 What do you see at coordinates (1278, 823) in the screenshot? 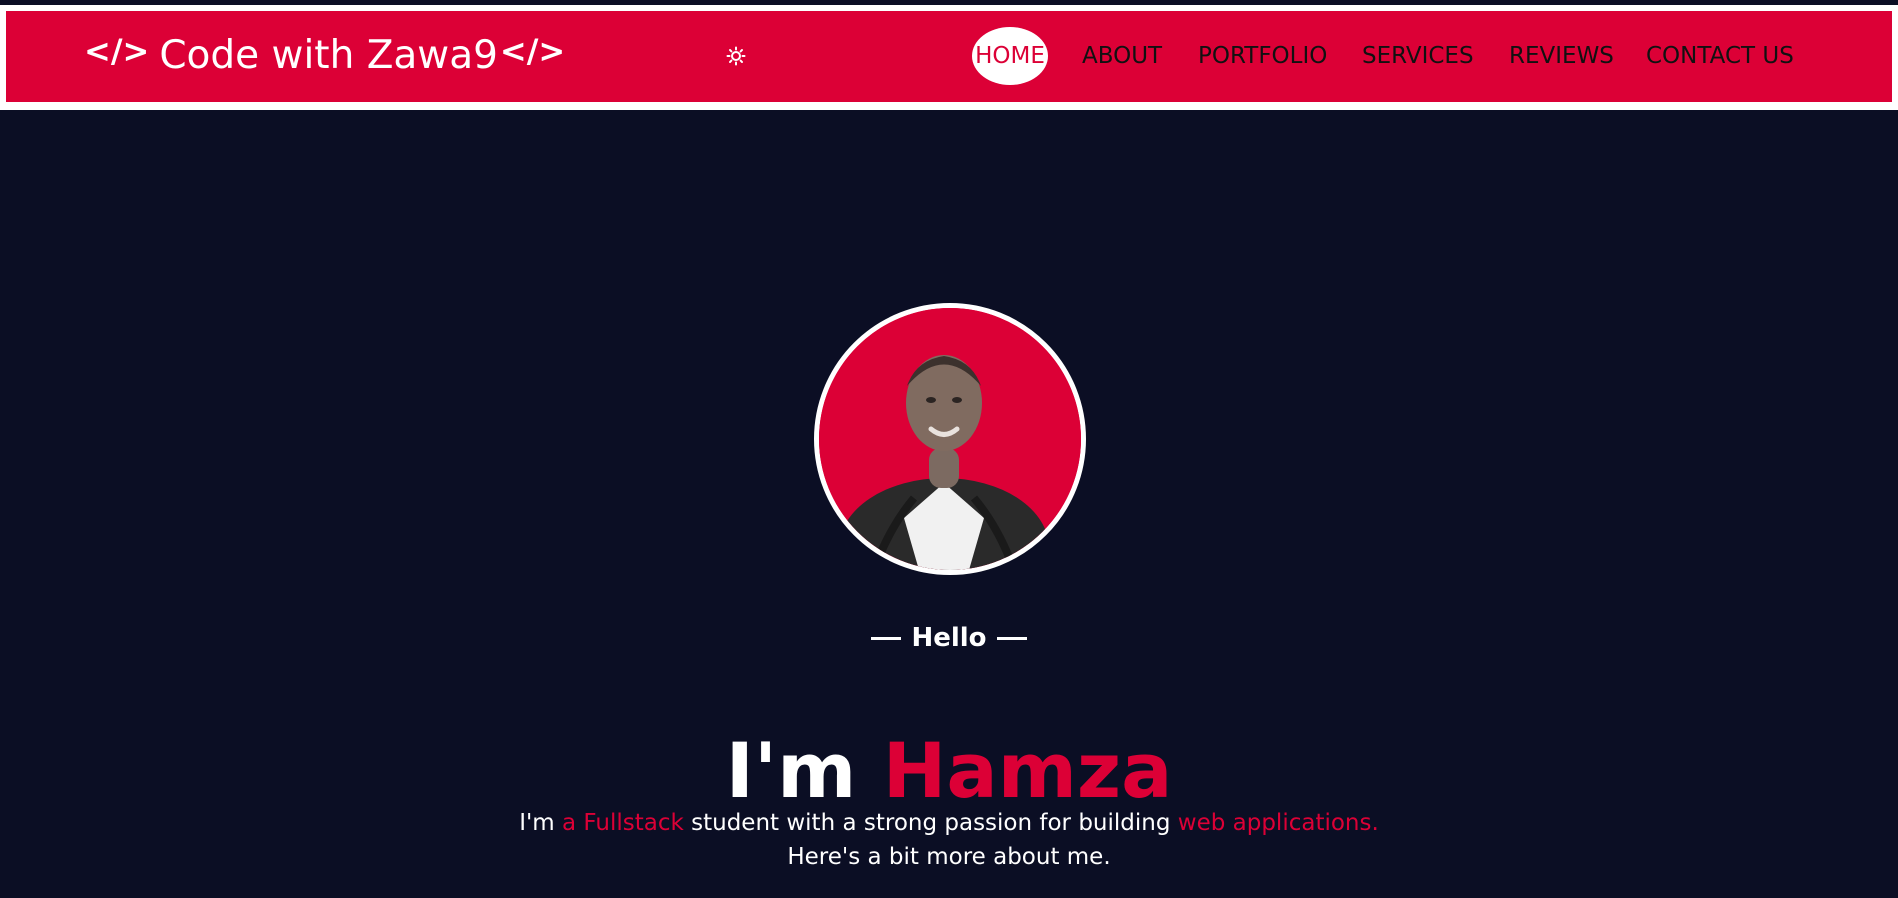
I see `intro-highlight-web-applications: web applications.` at bounding box center [1278, 823].